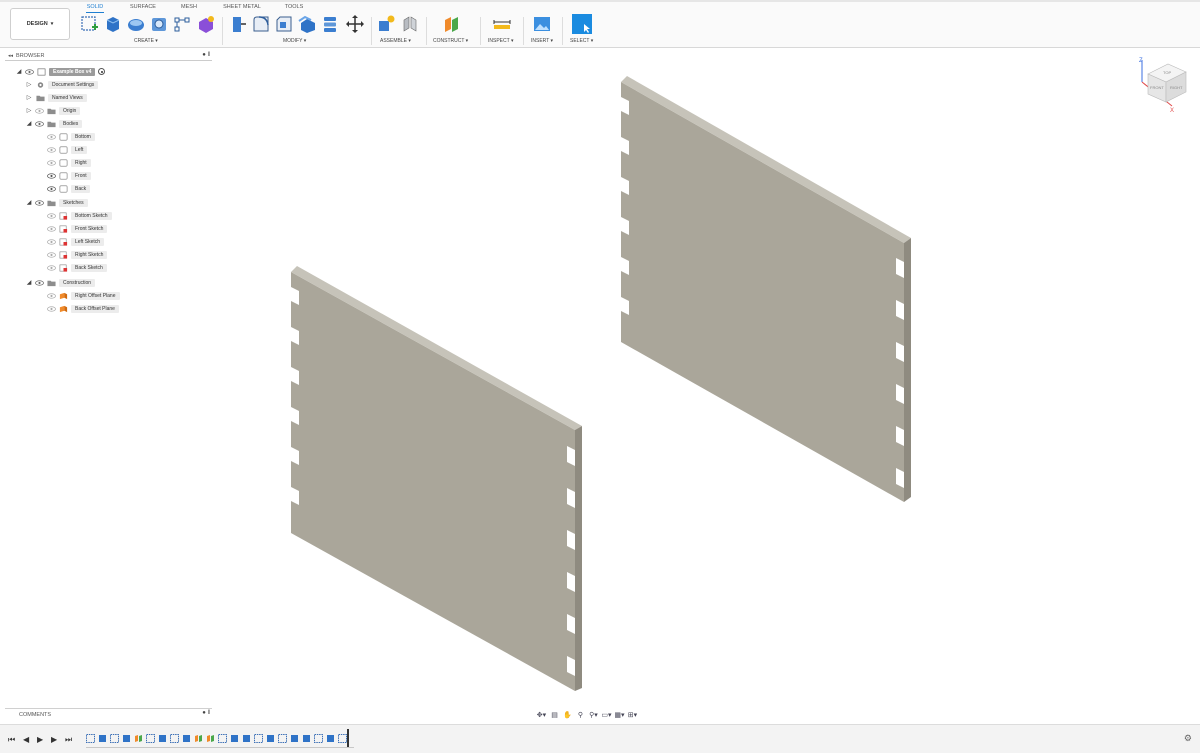 The height and width of the screenshot is (753, 1200). Describe the element at coordinates (11, 740) in the screenshot. I see `first-step-icon: ⏮` at that location.